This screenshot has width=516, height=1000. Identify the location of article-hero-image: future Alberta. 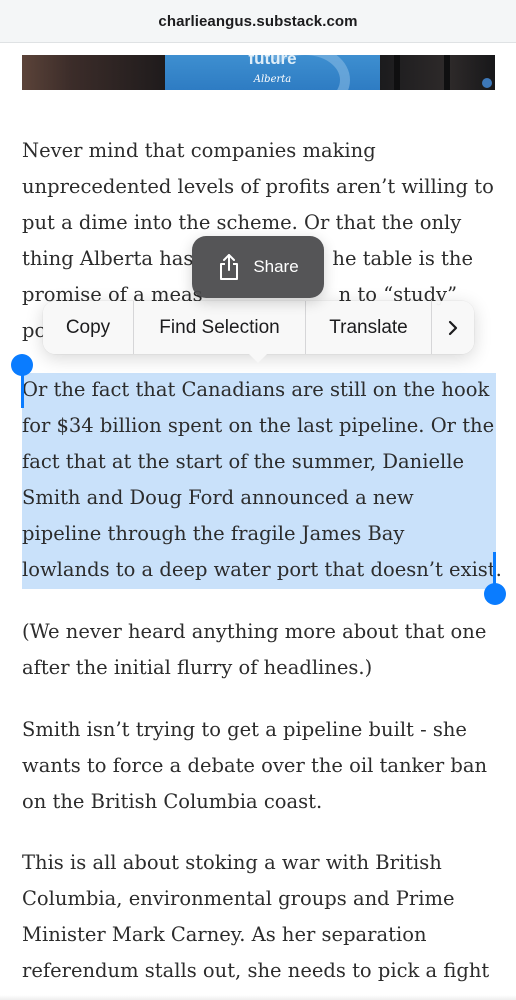
(258, 72).